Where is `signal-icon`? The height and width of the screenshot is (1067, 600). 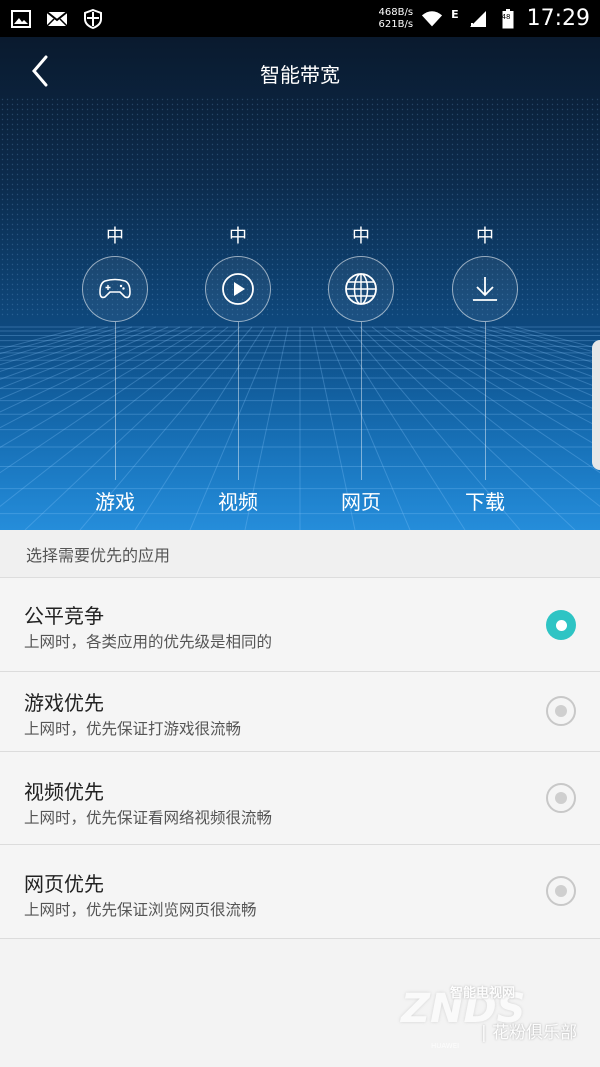
signal-icon is located at coordinates (478, 19).